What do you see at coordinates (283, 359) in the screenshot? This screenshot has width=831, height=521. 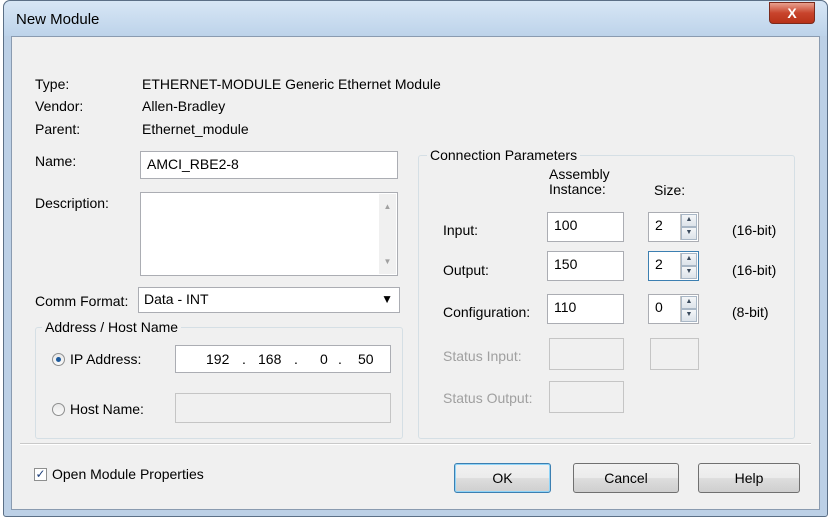 I see `ip-address-field: 192 . 168 . 0 . 50` at bounding box center [283, 359].